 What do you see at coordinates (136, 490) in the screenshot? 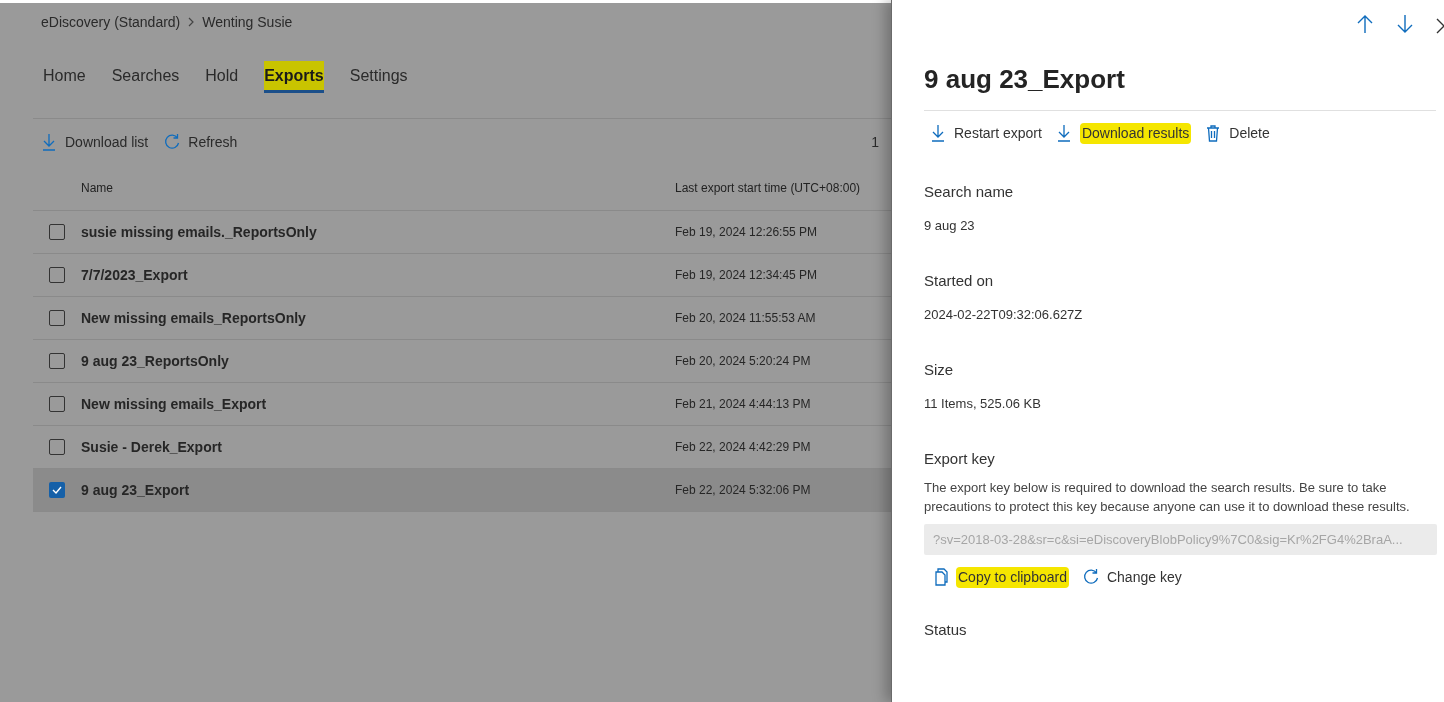
I see `export-name: 9 aug 23_Export` at bounding box center [136, 490].